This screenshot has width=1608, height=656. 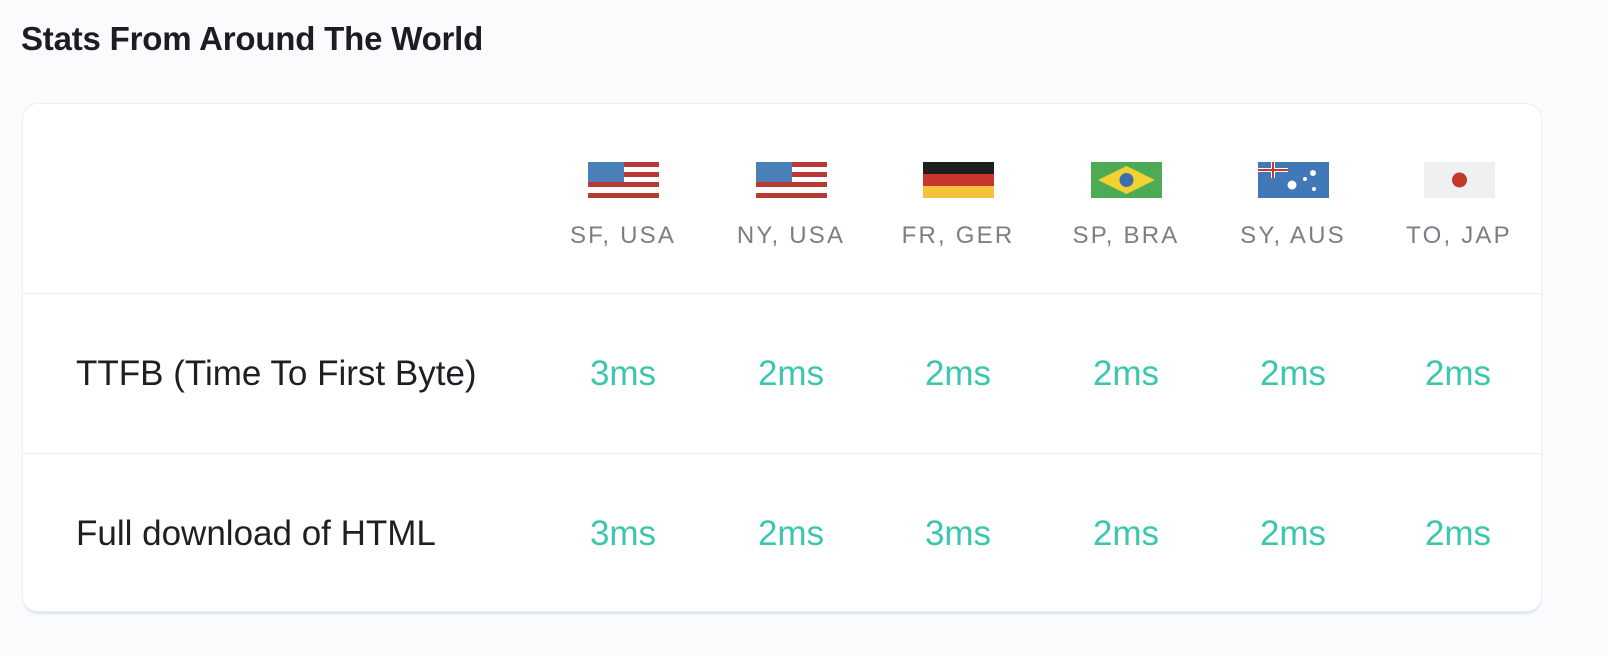 I want to click on location-label: SY, AUS, so click(x=1293, y=235).